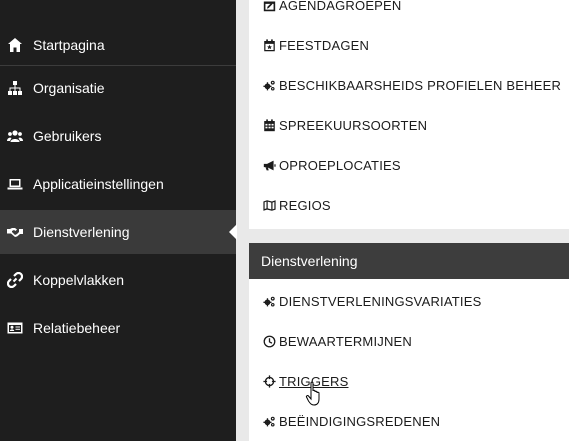 Image resolution: width=569 pixels, height=441 pixels. I want to click on menu-item-label: SPREEKUURSOORTEN, so click(353, 125).